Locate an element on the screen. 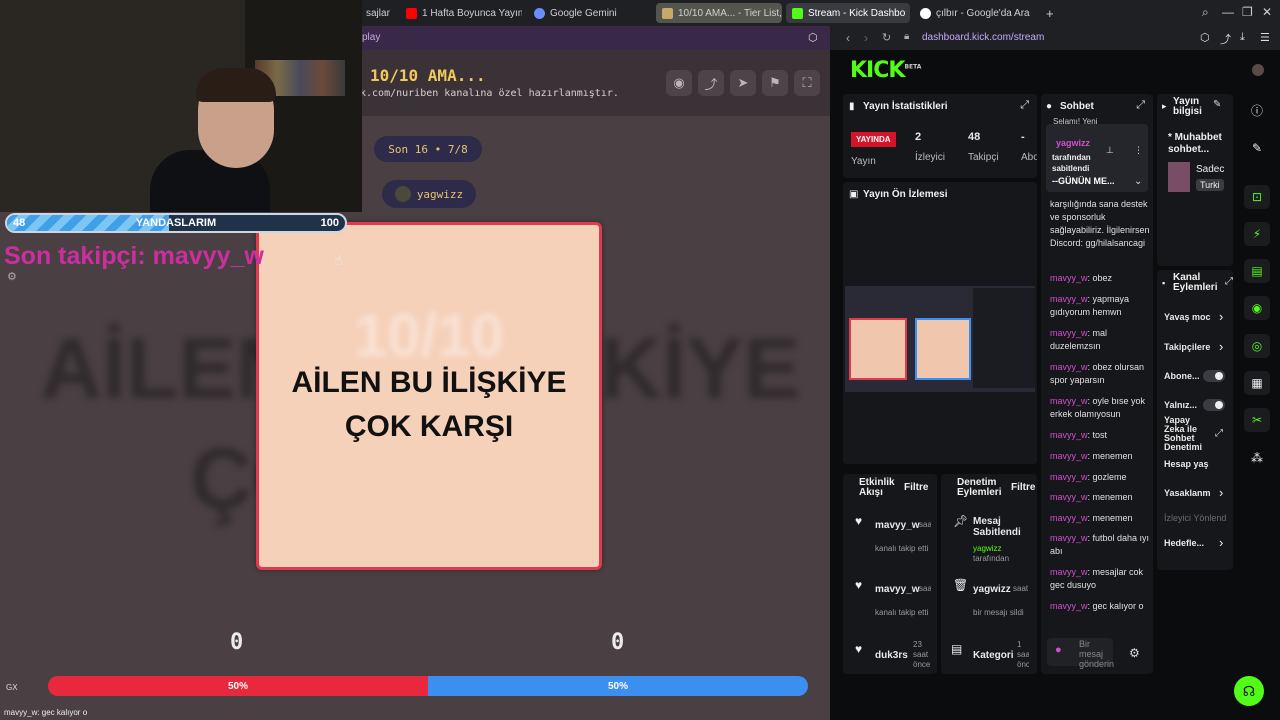 This screenshot has width=1280, height=720. youtube-icon is located at coordinates (411, 13).